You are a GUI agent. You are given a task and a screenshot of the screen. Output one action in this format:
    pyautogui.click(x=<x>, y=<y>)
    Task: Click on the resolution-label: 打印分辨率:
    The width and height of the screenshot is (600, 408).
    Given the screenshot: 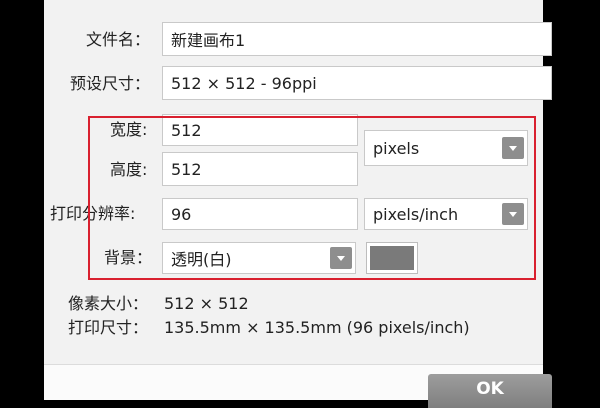 What is the action you would take?
    pyautogui.click(x=93, y=213)
    